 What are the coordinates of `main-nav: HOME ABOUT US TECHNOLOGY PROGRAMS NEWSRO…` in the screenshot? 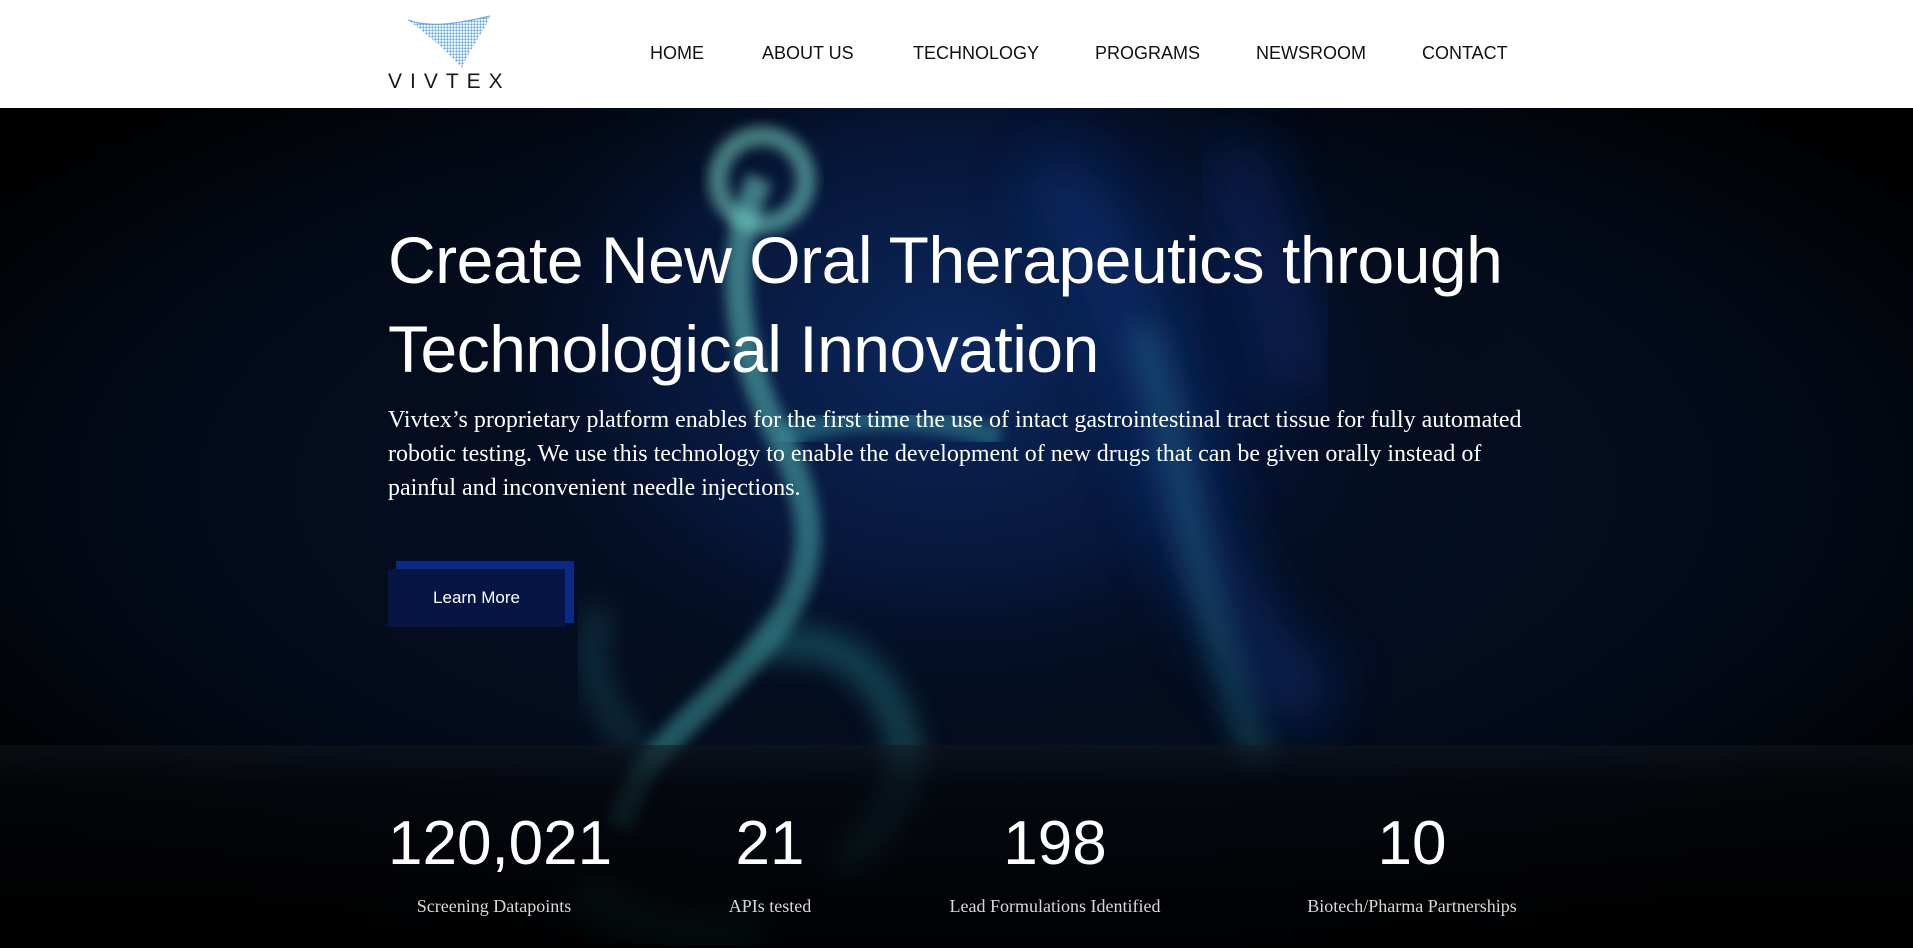 It's located at (956, 54).